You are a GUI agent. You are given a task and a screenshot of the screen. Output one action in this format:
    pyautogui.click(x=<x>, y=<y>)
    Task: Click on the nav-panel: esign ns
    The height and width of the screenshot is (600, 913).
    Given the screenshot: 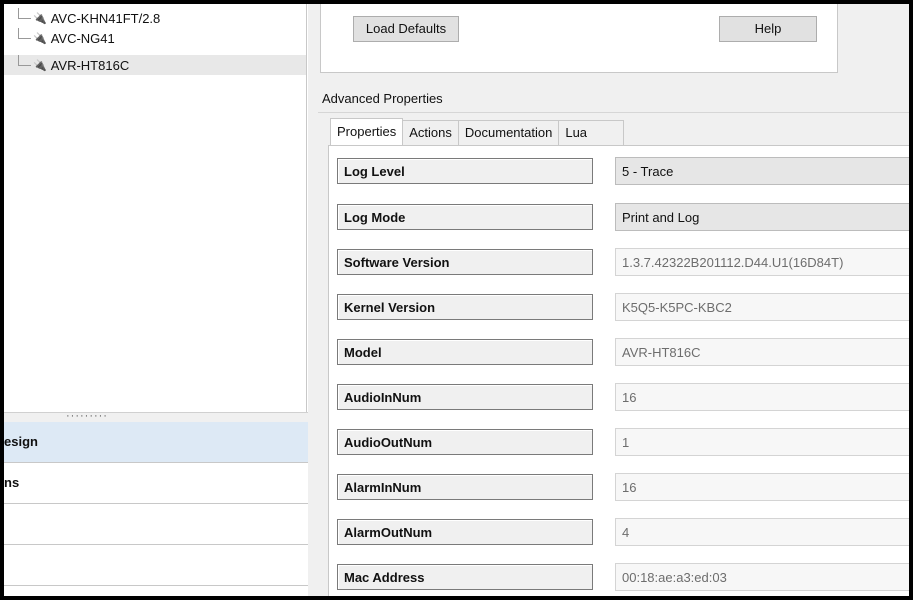 What is the action you would take?
    pyautogui.click(x=156, y=504)
    